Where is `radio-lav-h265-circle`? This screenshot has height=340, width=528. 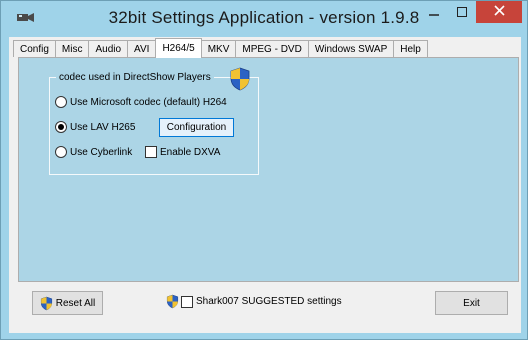
radio-lav-h265-circle is located at coordinates (61, 127).